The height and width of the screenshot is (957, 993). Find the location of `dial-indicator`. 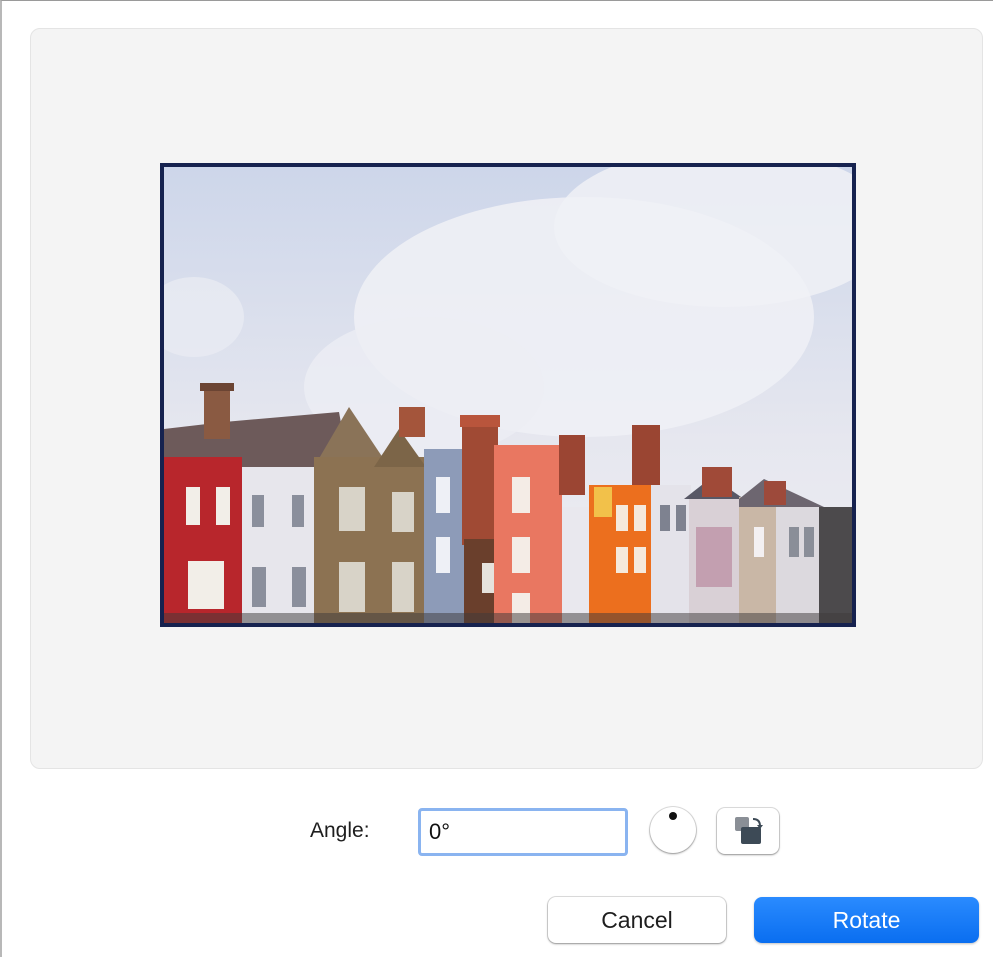

dial-indicator is located at coordinates (673, 816).